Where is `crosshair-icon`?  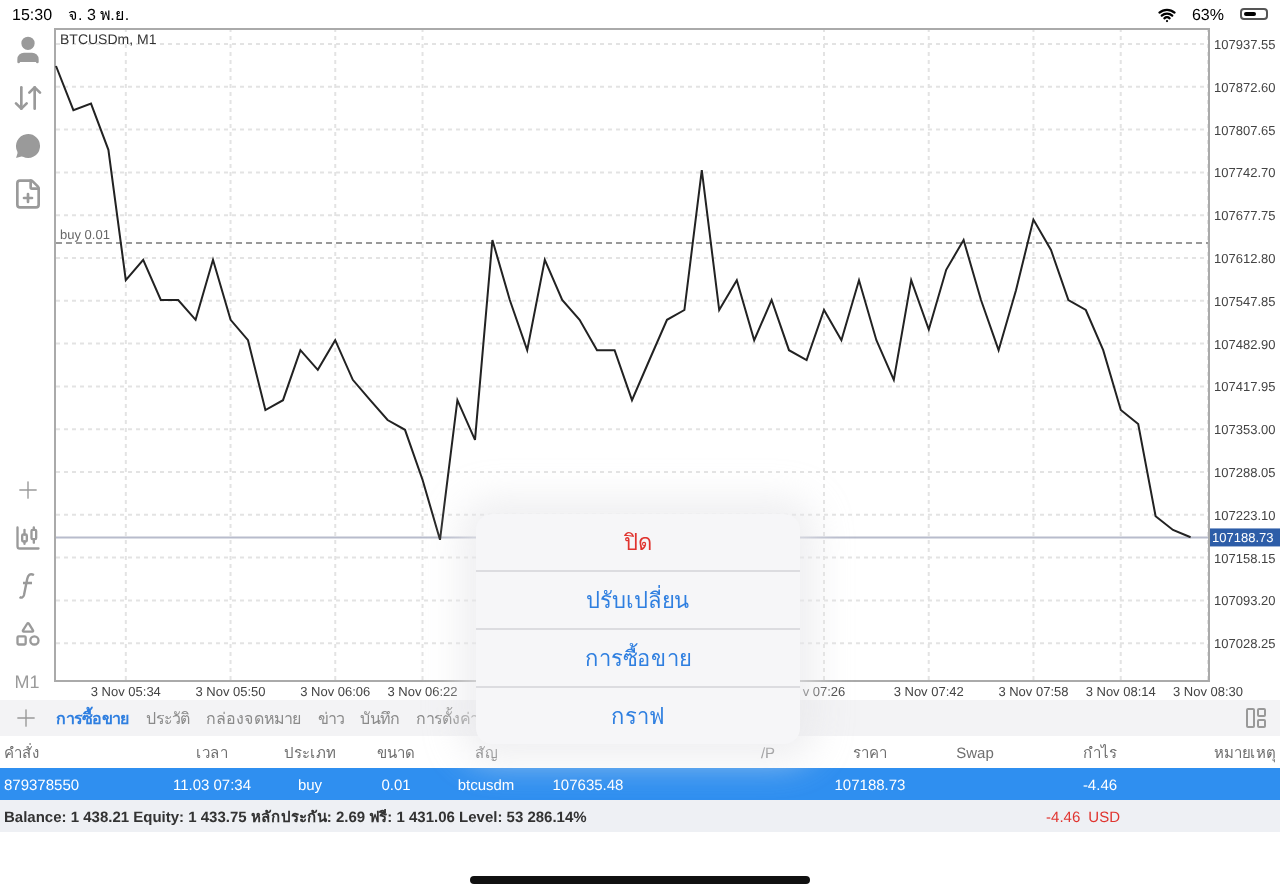
crosshair-icon is located at coordinates (27, 490).